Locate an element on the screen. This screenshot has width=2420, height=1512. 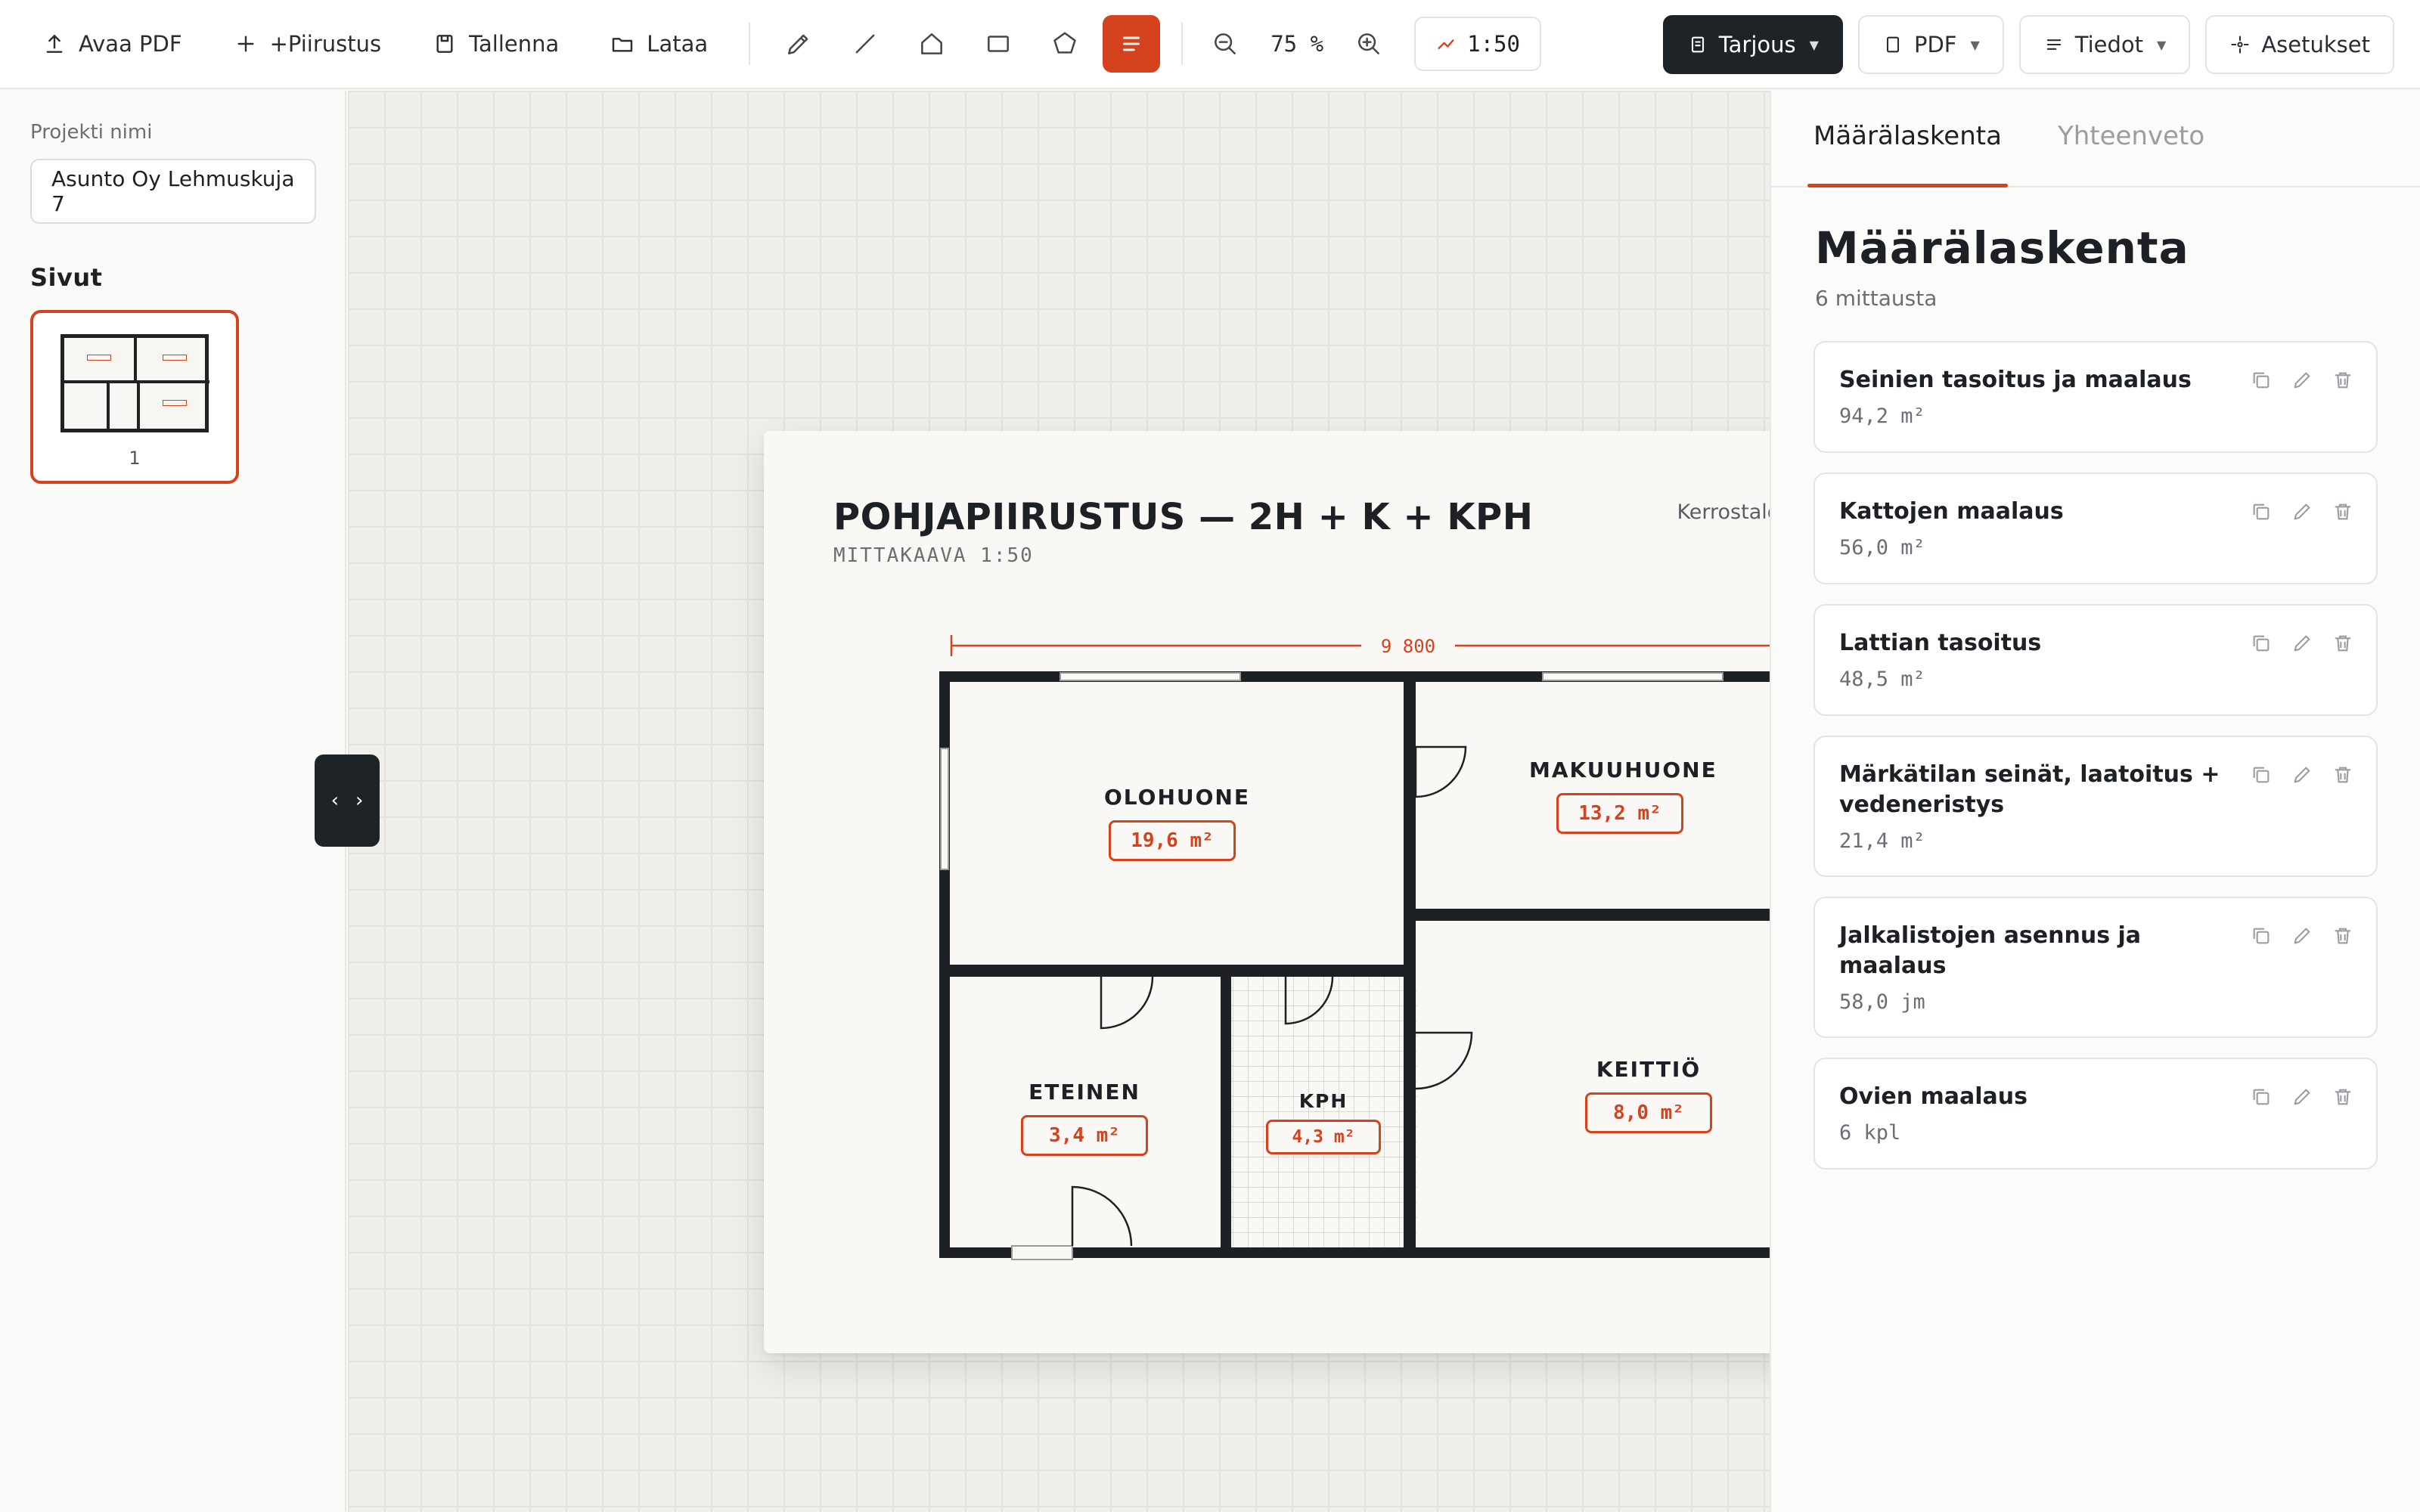
page-thumbnail: 1 is located at coordinates (134, 397).